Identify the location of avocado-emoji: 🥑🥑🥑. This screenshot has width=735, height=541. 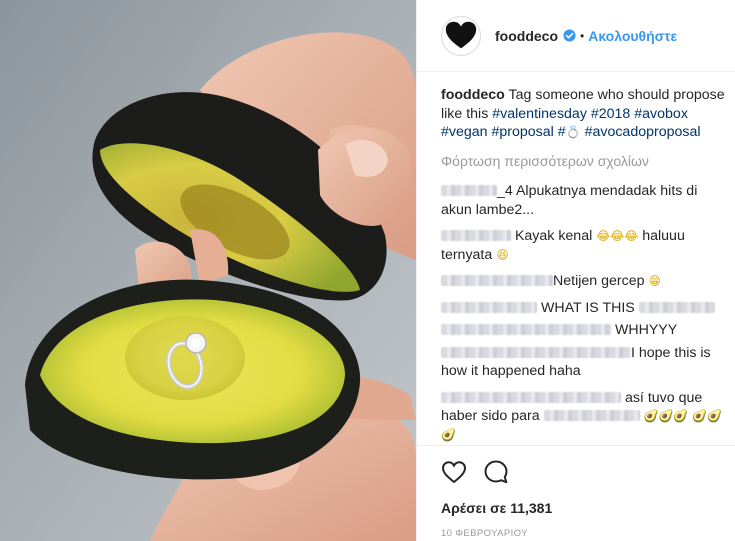
(666, 416).